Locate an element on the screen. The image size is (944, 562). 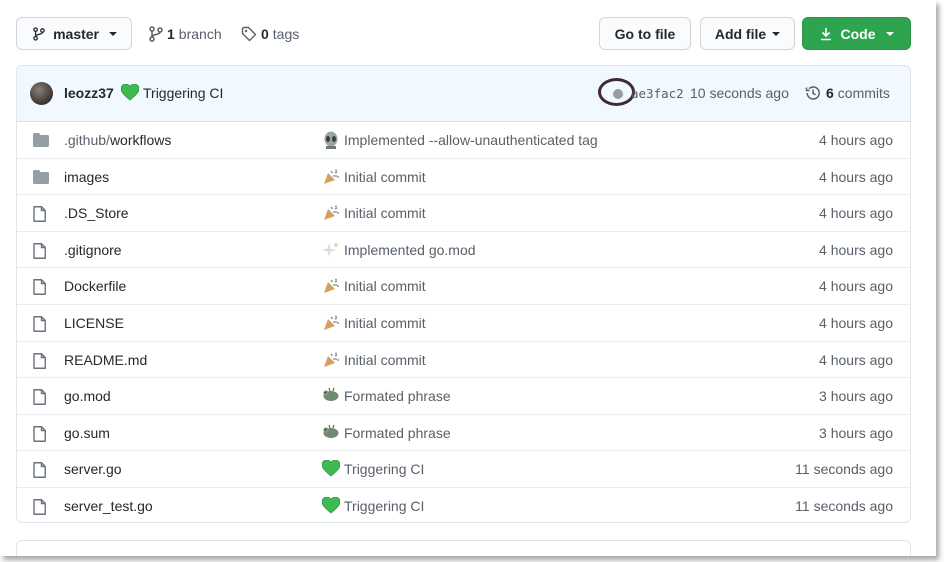
git-branch-icon is located at coordinates (39, 33).